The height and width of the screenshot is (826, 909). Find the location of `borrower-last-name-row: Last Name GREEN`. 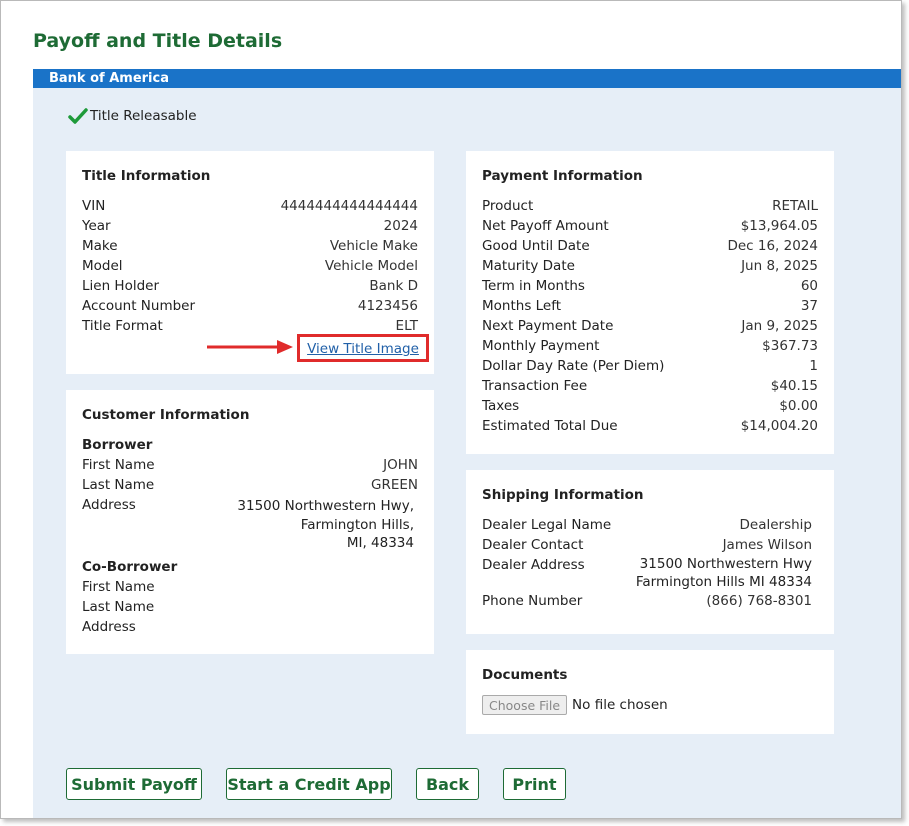

borrower-last-name-row: Last Name GREEN is located at coordinates (250, 485).